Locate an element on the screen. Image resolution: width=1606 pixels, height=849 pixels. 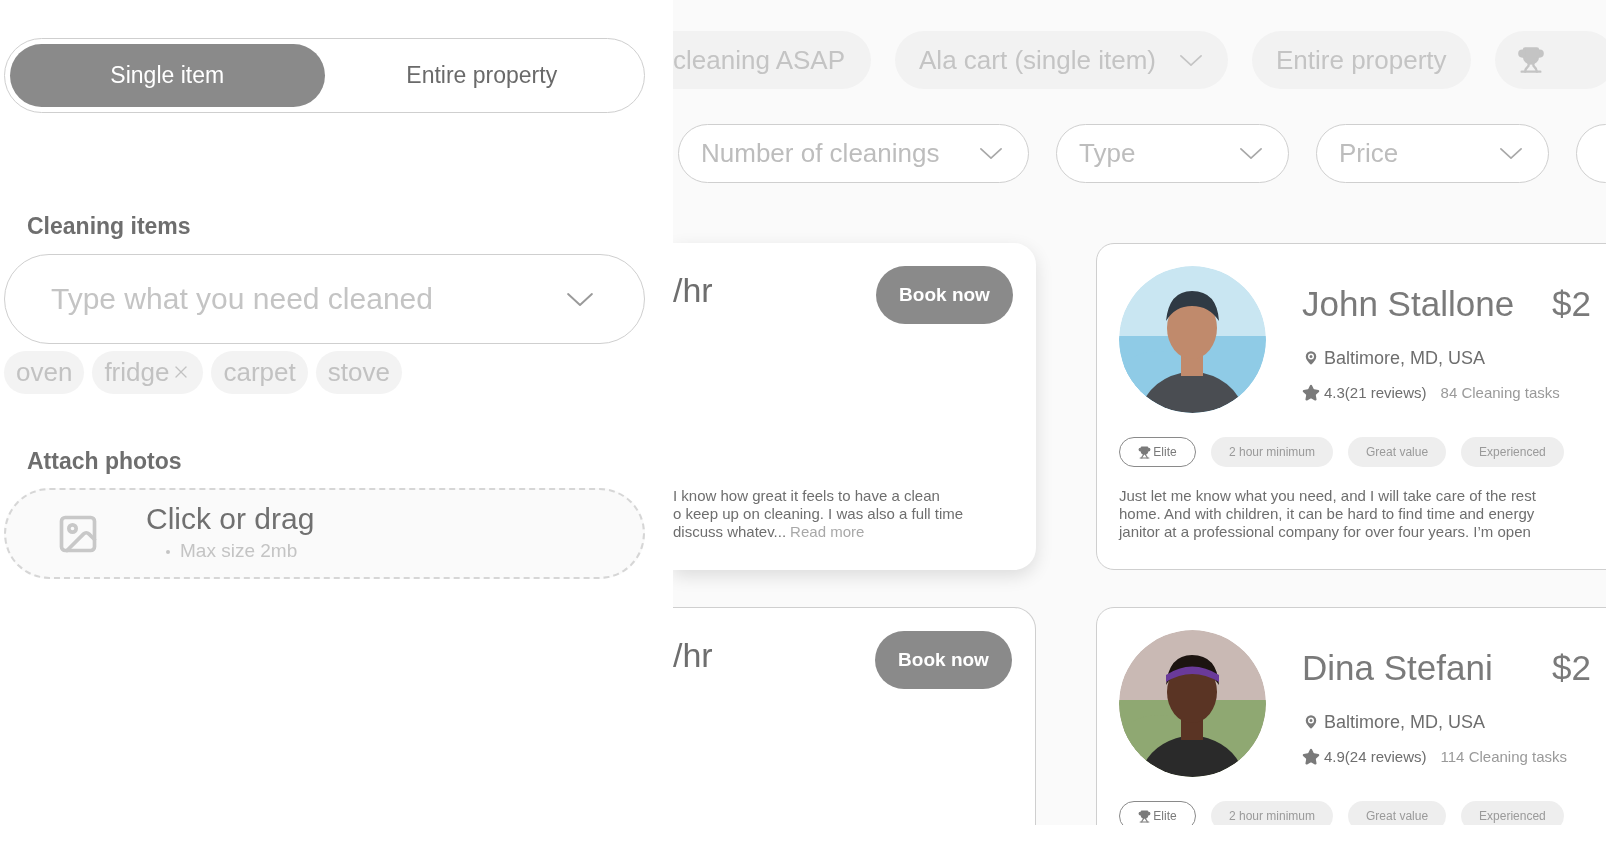
filter-dropdown: Number of cleanings is located at coordinates (853, 153).